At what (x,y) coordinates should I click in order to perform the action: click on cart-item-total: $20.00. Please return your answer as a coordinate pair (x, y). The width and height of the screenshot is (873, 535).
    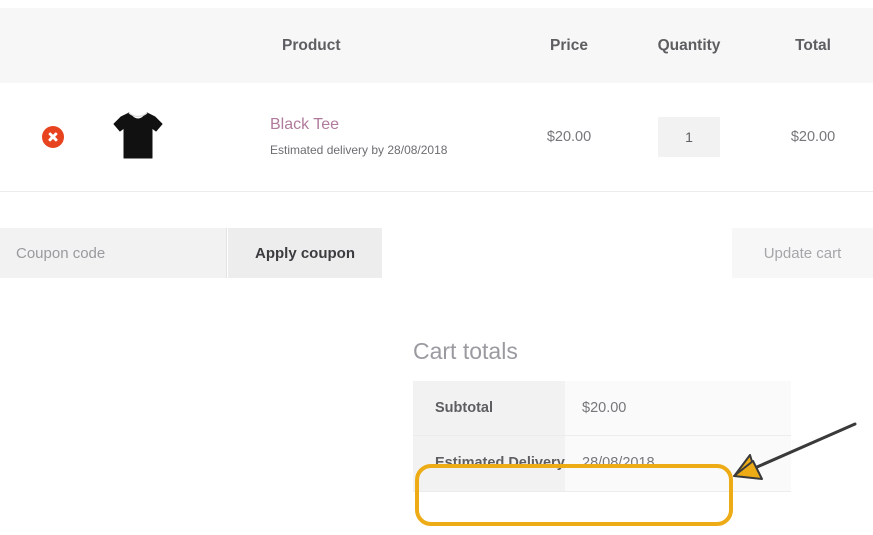
    Looking at the image, I should click on (813, 137).